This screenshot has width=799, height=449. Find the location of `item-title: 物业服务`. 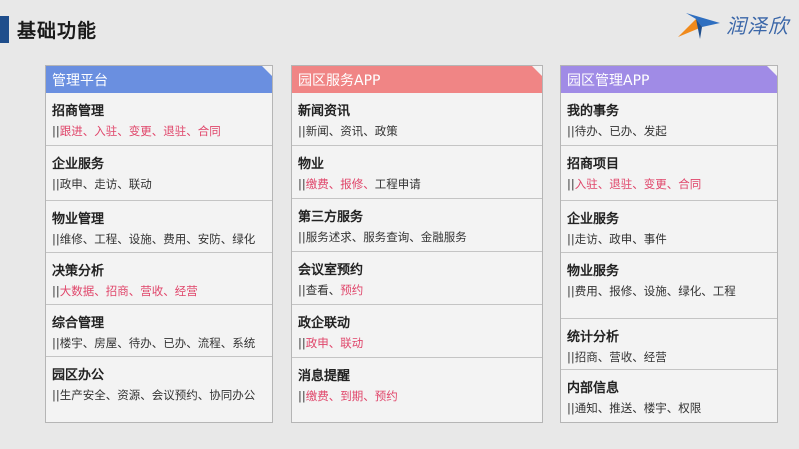

item-title: 物业服务 is located at coordinates (593, 271).